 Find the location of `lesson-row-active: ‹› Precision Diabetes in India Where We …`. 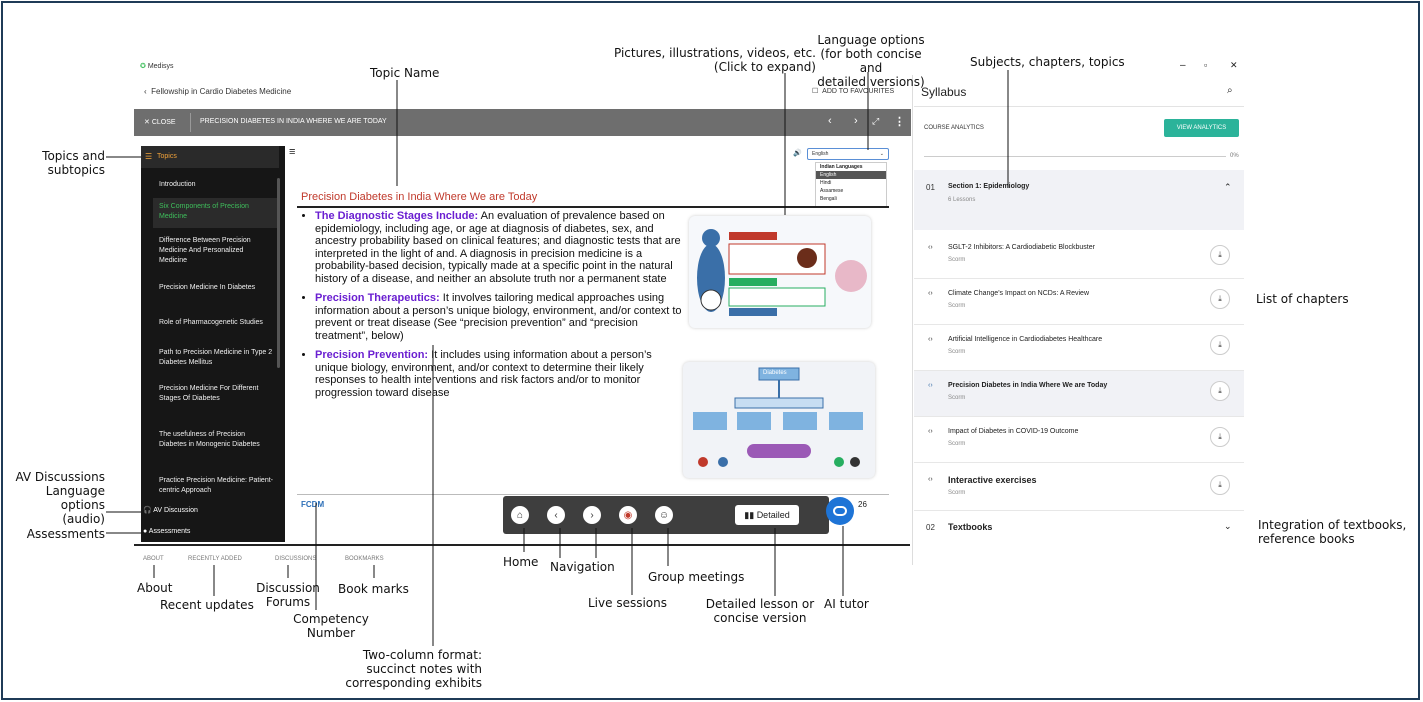

lesson-row-active: ‹› Precision Diabetes in India Where We … is located at coordinates (1079, 394).